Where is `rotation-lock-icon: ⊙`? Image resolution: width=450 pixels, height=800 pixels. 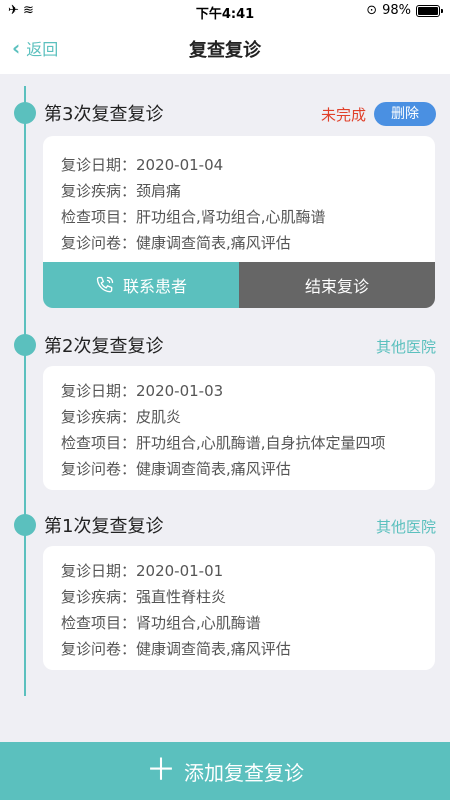 rotation-lock-icon: ⊙ is located at coordinates (372, 10).